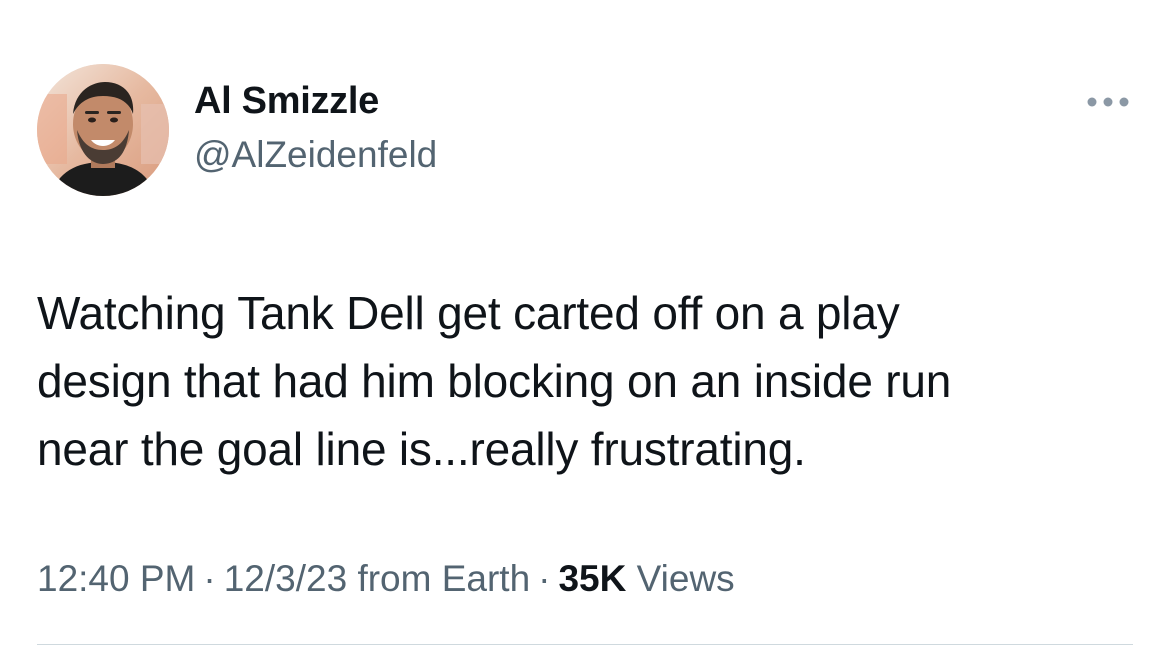  I want to click on tweet-source: from Earth, so click(444, 578).